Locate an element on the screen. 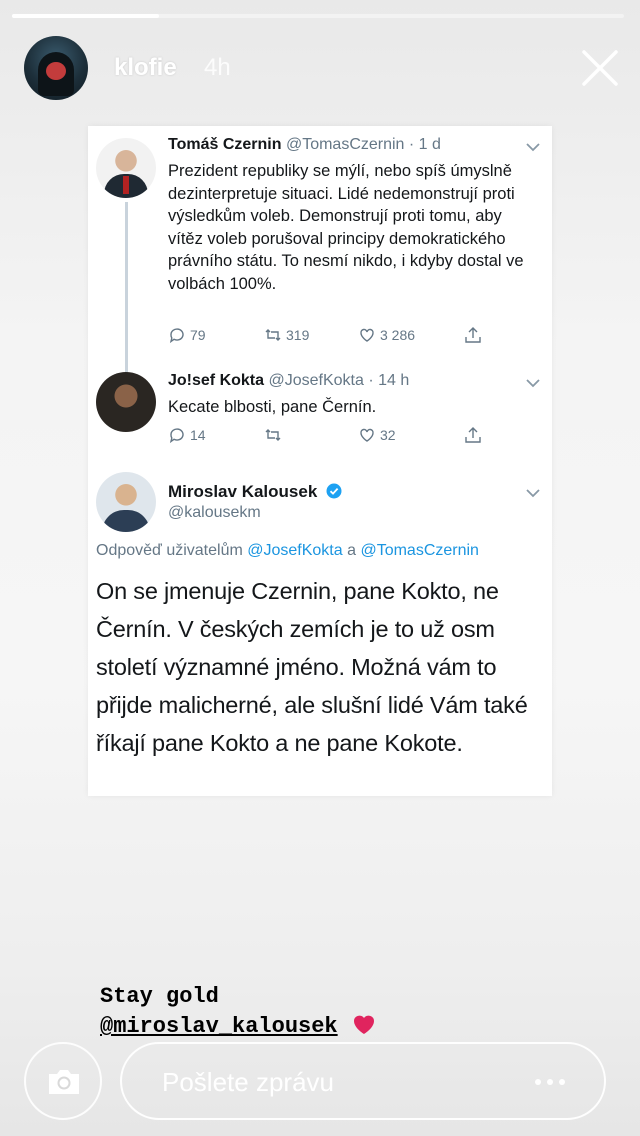  tweet-author-name: Miroslav Kalousek is located at coordinates (243, 491).